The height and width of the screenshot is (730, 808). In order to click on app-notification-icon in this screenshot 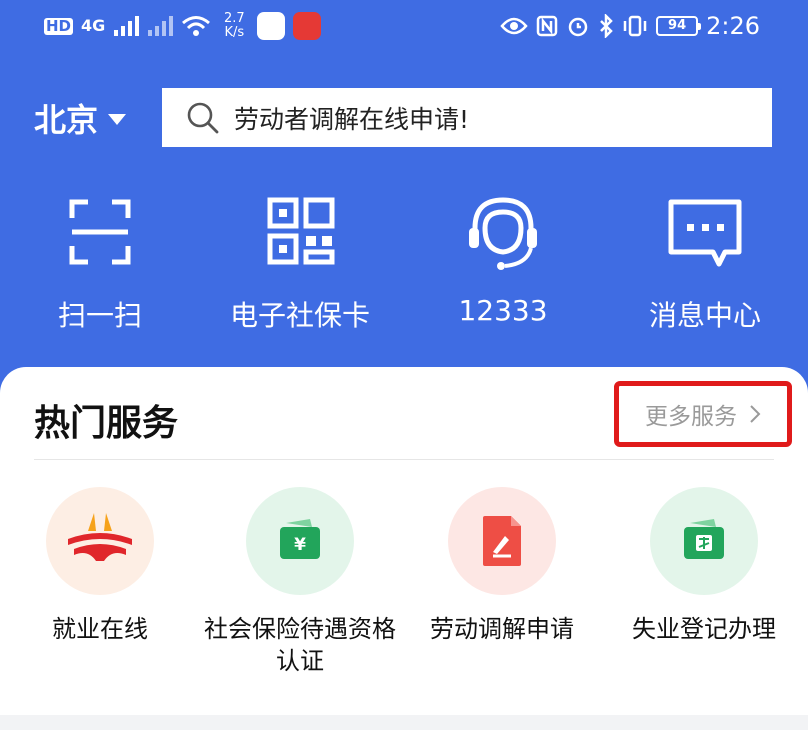, I will do `click(271, 26)`.